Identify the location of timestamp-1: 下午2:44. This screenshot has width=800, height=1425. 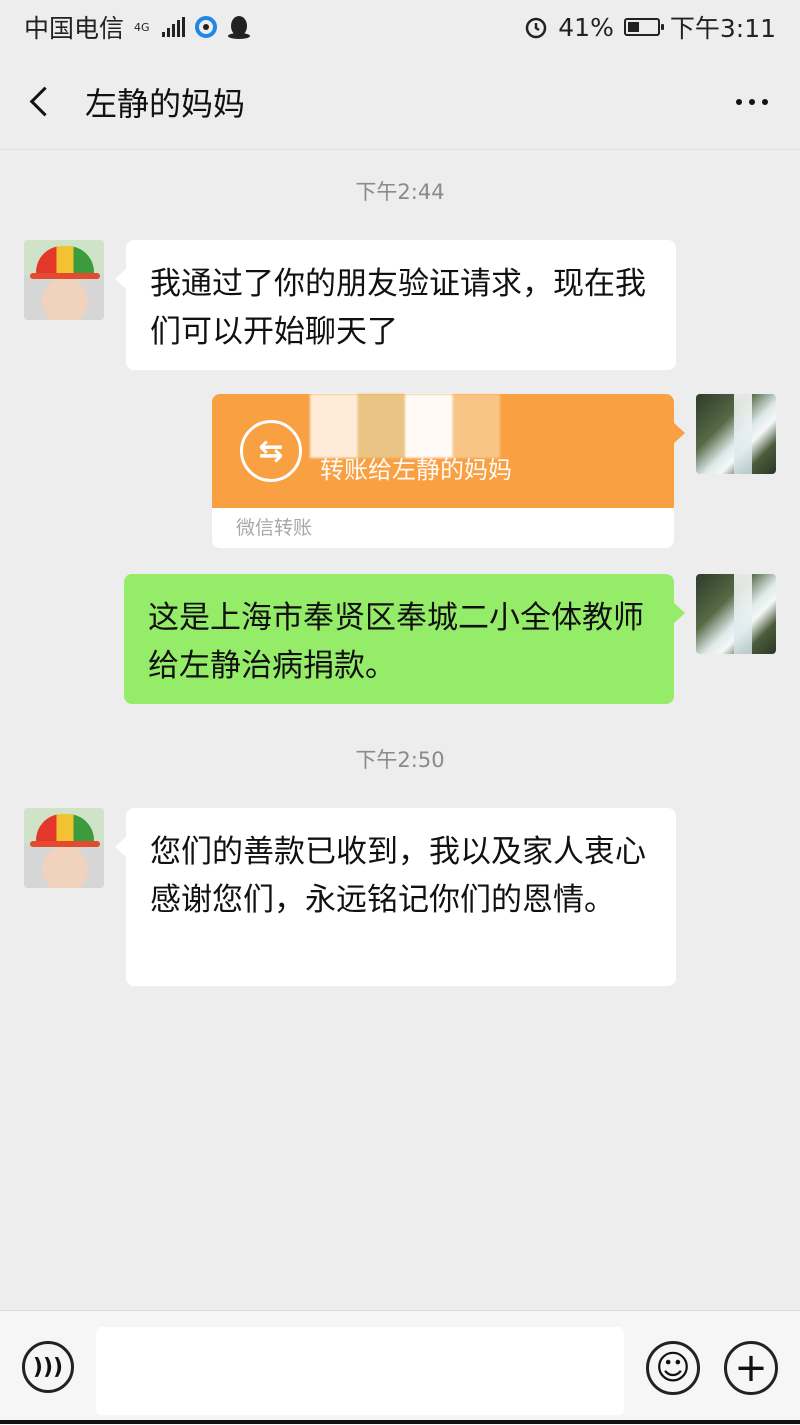
(400, 192).